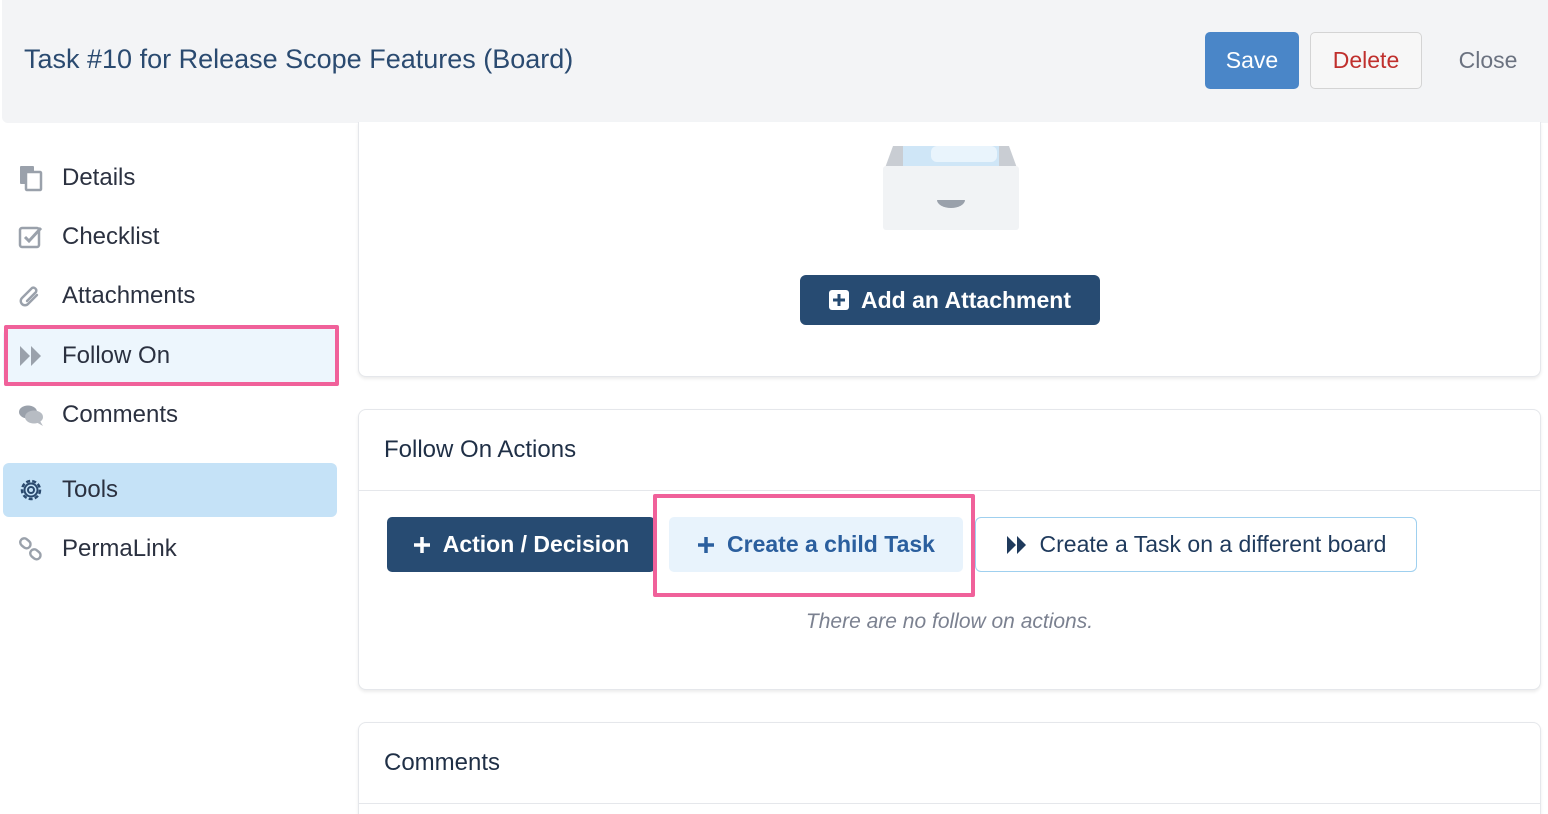 This screenshot has width=1548, height=814. Describe the element at coordinates (99, 177) in the screenshot. I see `sidebar-item-label: Details` at that location.